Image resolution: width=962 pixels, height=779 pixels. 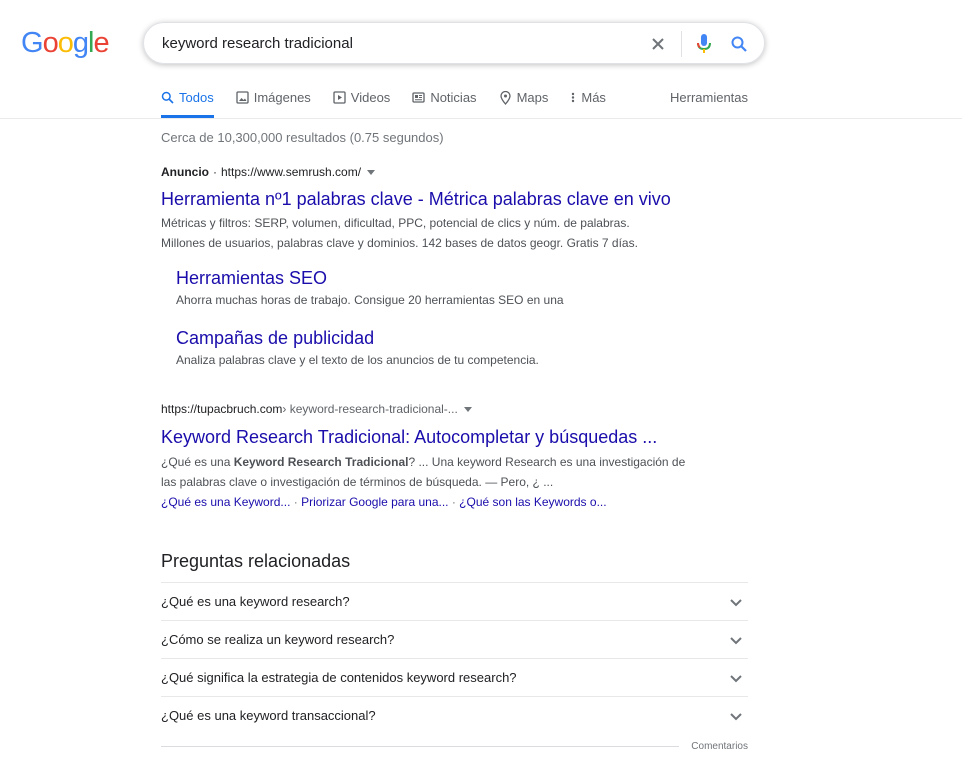 What do you see at coordinates (573, 97) in the screenshot?
I see `more-vert-icon` at bounding box center [573, 97].